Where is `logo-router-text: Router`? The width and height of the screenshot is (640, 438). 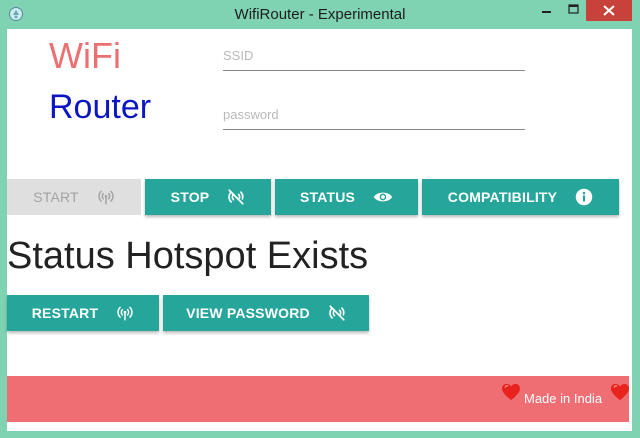 logo-router-text: Router is located at coordinates (100, 107).